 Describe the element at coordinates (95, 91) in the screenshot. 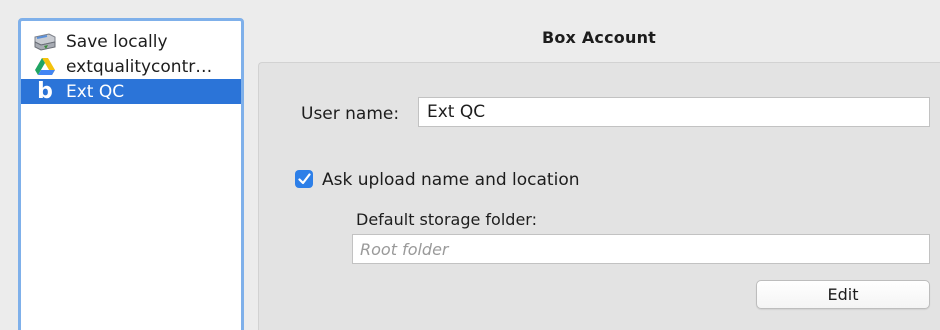

I see `sidebar-item-label: Ext QC` at that location.